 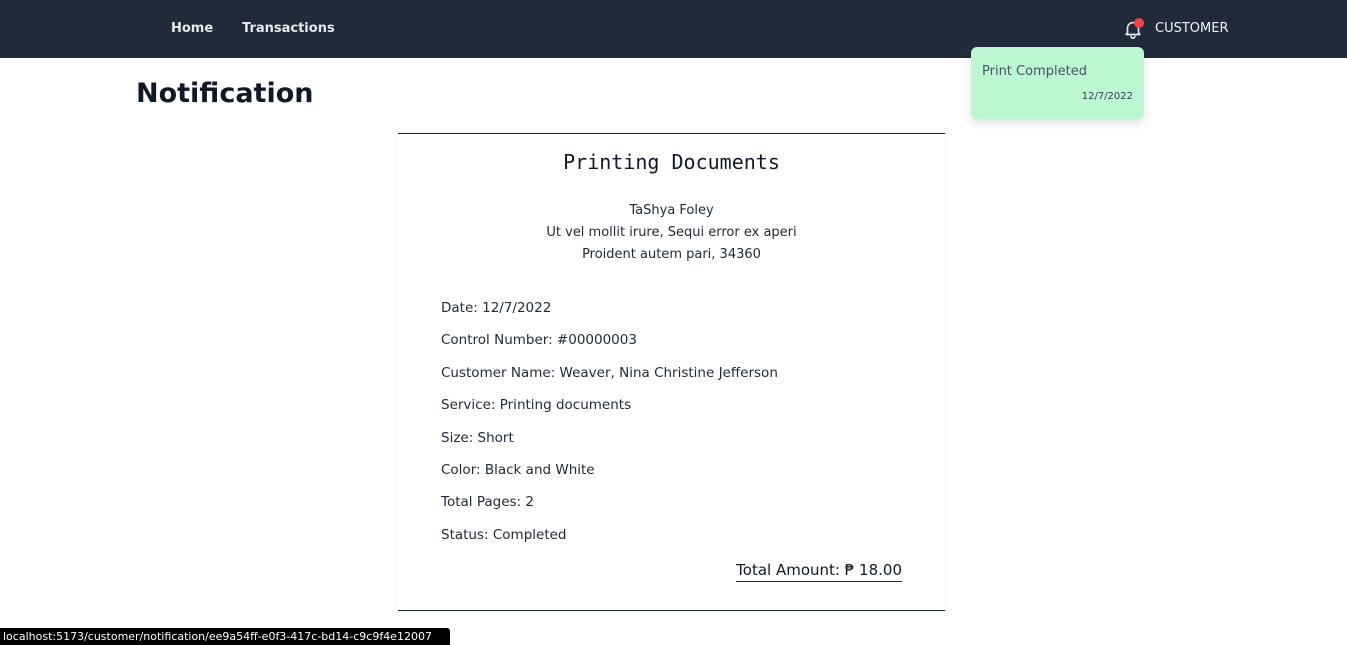 What do you see at coordinates (673, 29) in the screenshot?
I see `top-navbar: Home Transactions CUSTOMER` at bounding box center [673, 29].